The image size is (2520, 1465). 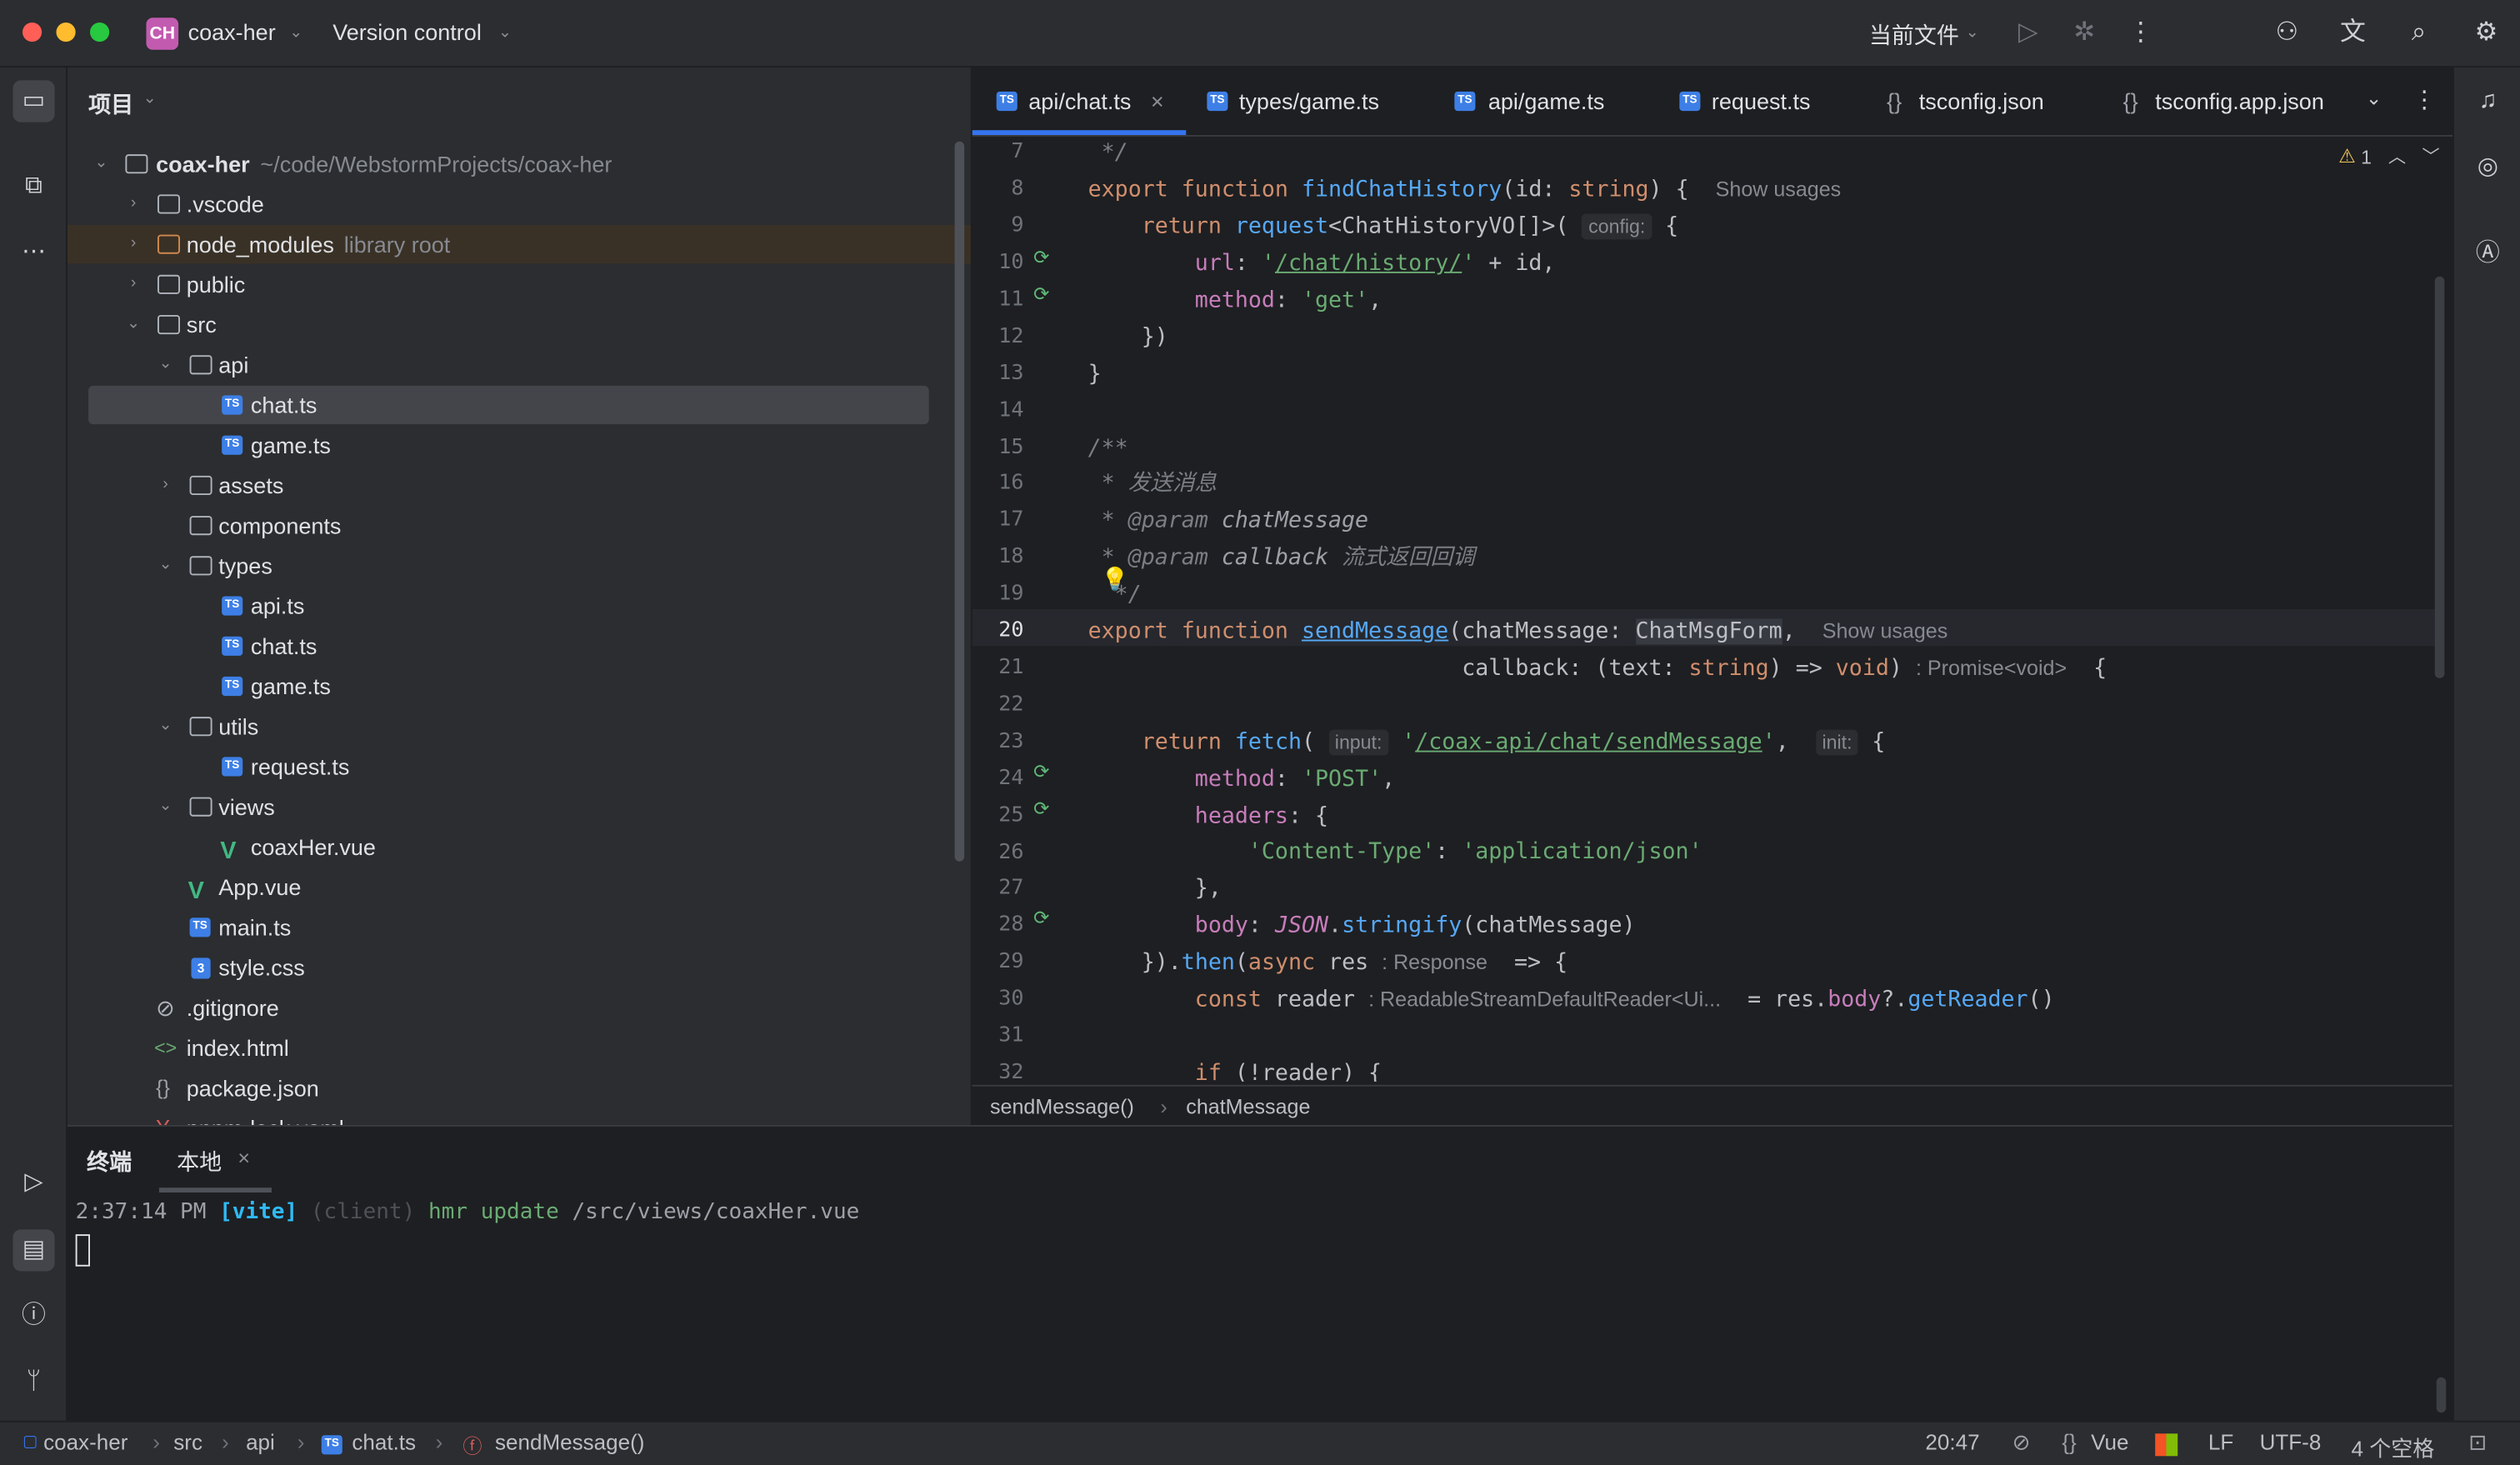 I want to click on language-selector: Vue, so click(x=2109, y=1442).